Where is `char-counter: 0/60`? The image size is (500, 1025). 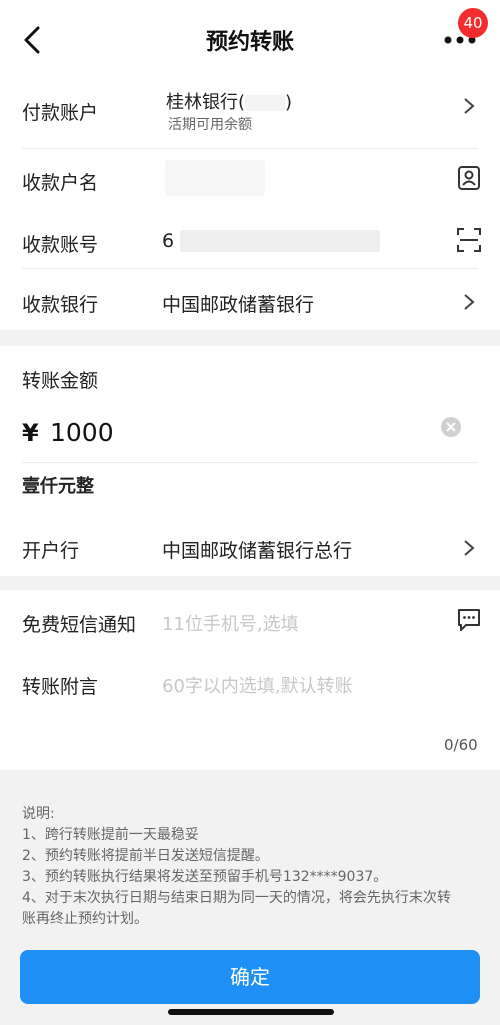 char-counter: 0/60 is located at coordinates (461, 745).